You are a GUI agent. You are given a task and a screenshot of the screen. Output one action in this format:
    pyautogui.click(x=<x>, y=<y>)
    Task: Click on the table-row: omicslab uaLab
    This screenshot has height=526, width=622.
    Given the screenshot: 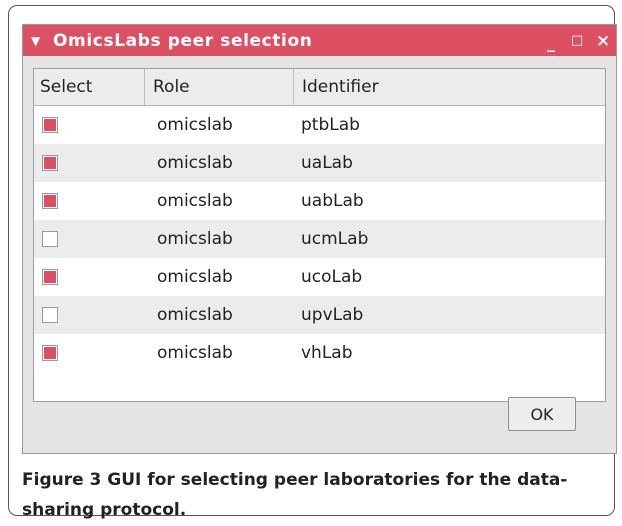 What is the action you would take?
    pyautogui.click(x=319, y=163)
    